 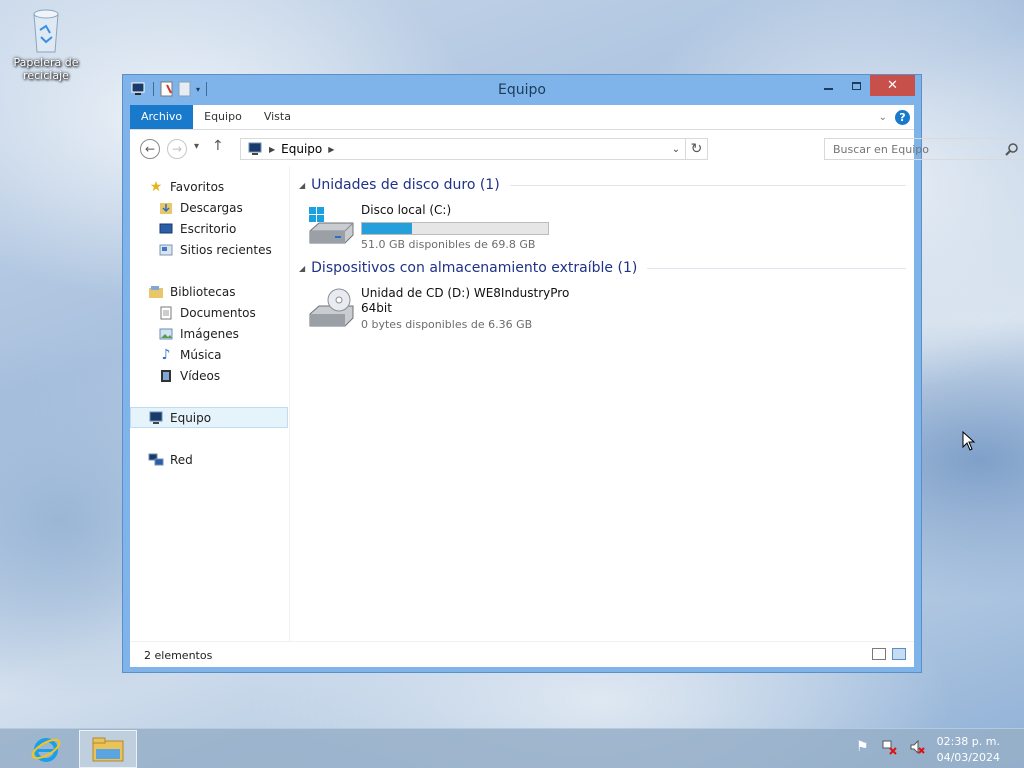 I want to click on recycle-bin-icon, so click(x=46, y=31).